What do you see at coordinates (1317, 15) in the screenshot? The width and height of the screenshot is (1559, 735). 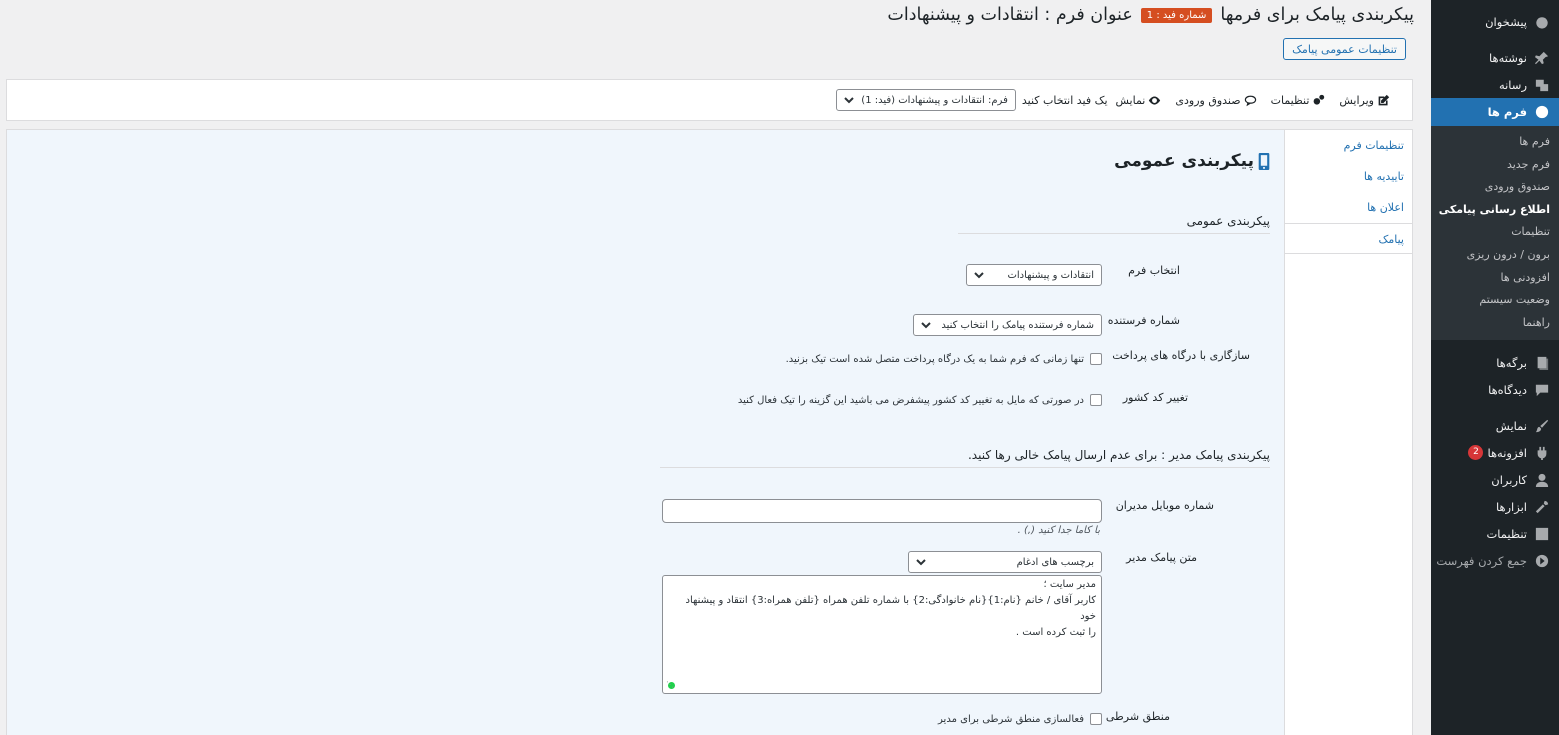 I see `page-title: پیکربندی پیامک برای فرمها` at bounding box center [1317, 15].